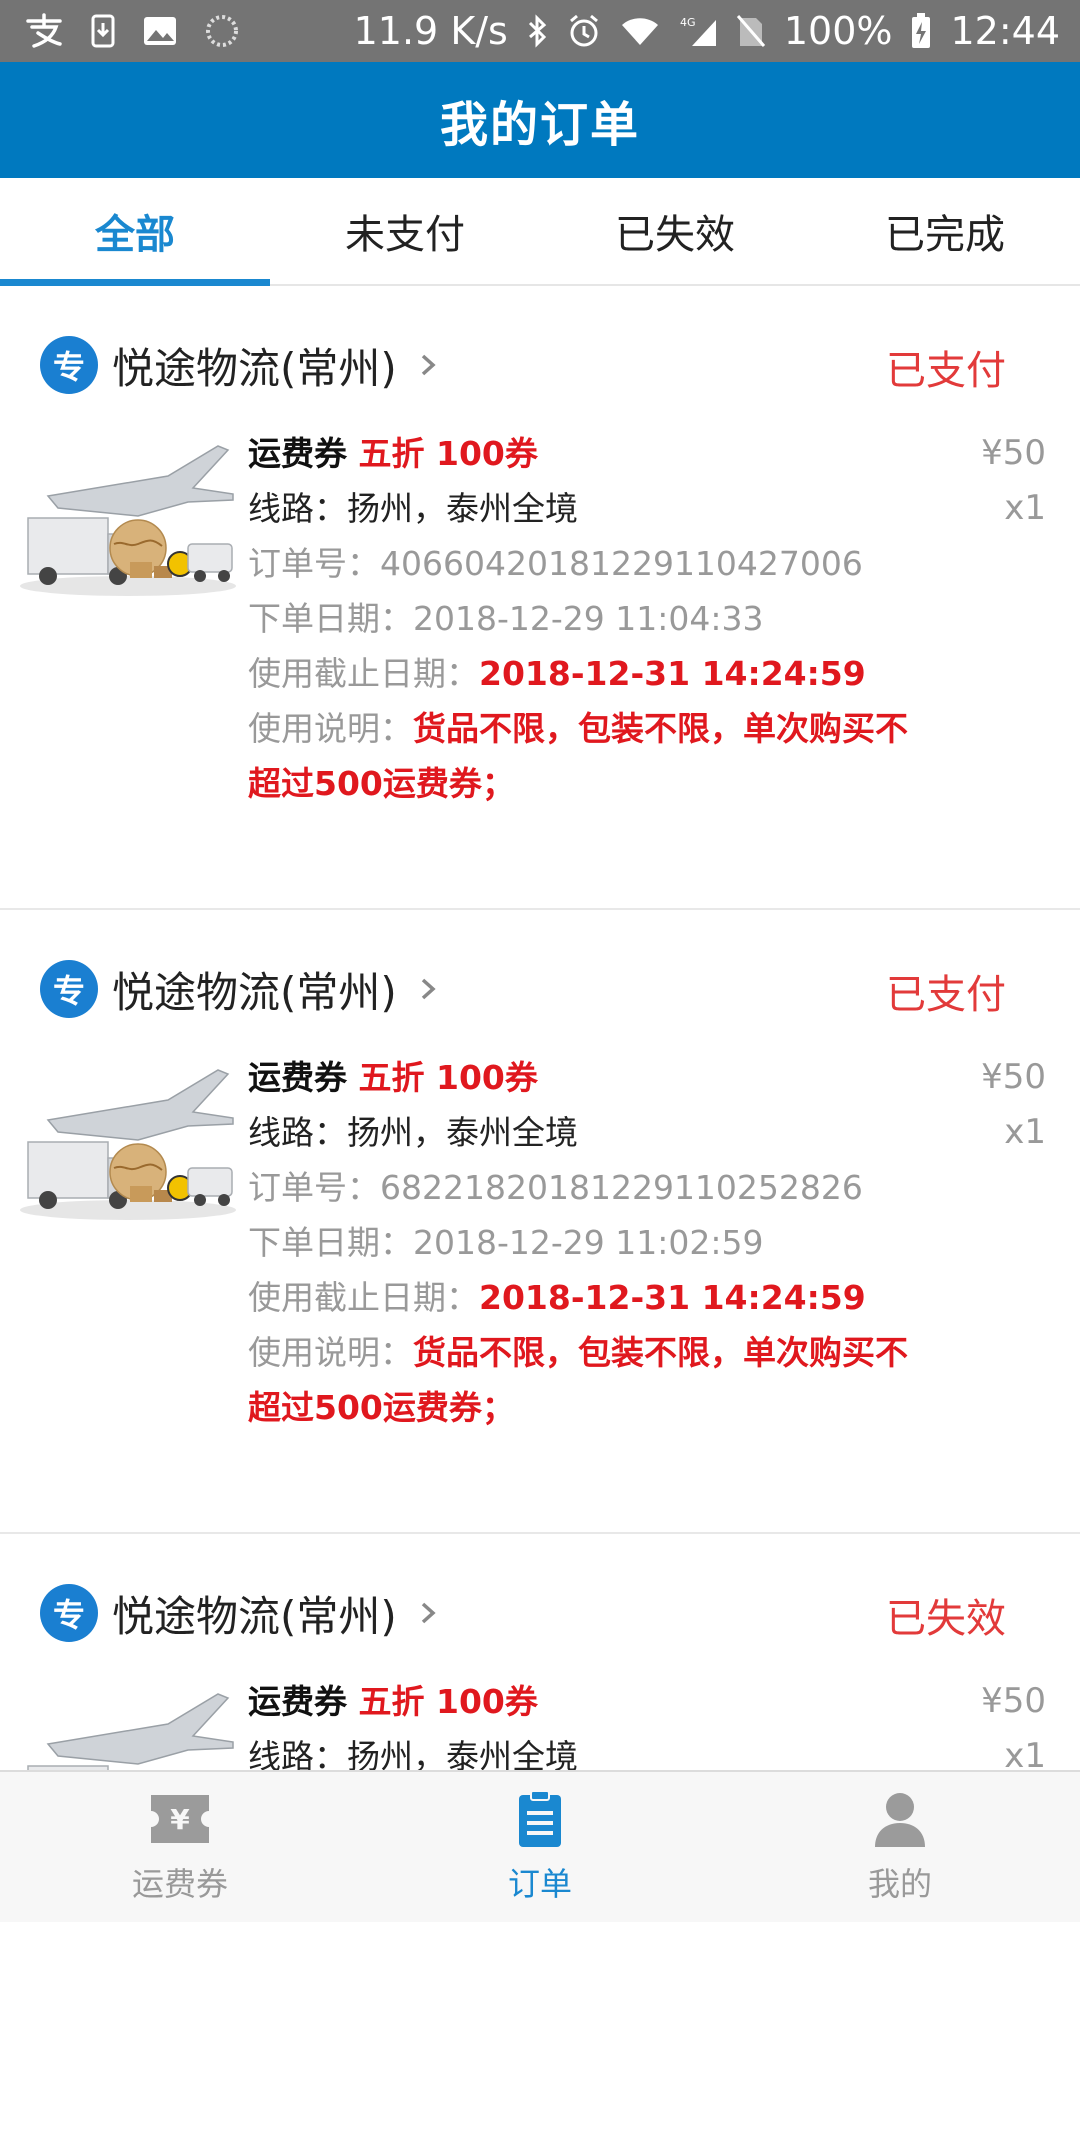 This screenshot has height=2134, width=1080. I want to click on page-title: 我的订单, so click(539, 125).